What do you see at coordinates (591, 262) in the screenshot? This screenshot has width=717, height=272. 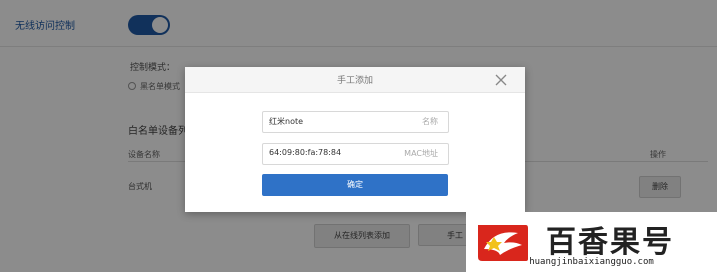 I see `brand-url: huangjinbaixiangguo.com` at bounding box center [591, 262].